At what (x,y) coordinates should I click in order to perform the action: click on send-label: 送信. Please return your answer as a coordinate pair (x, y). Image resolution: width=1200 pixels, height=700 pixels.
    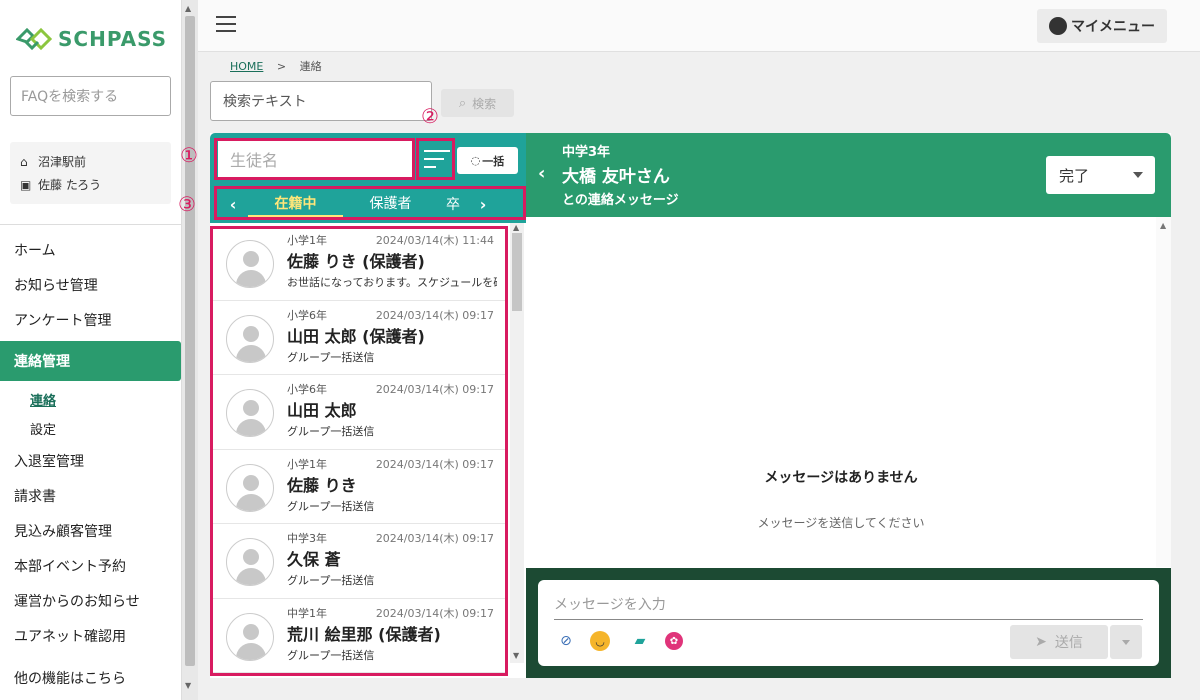
    Looking at the image, I should click on (1068, 643).